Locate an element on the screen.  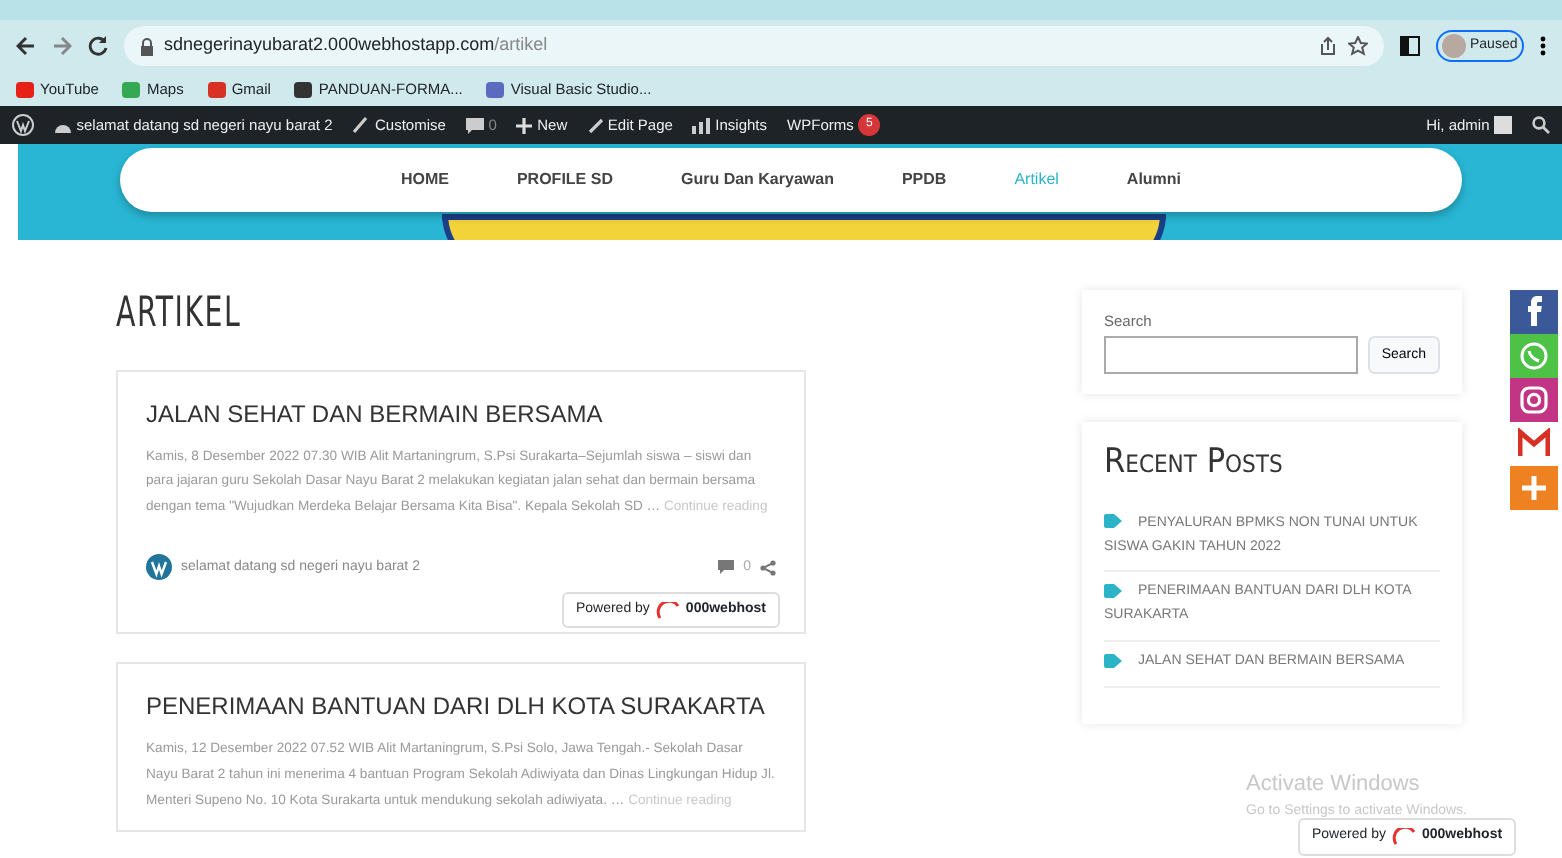
url-text: sdnegerinayubarat2.000webhostapp.com/artikel is located at coordinates (356, 45).